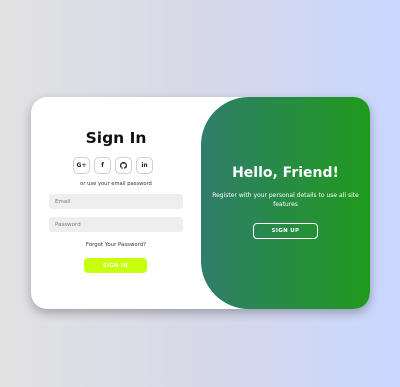 This screenshot has height=387, width=400. I want to click on password-field, so click(116, 224).